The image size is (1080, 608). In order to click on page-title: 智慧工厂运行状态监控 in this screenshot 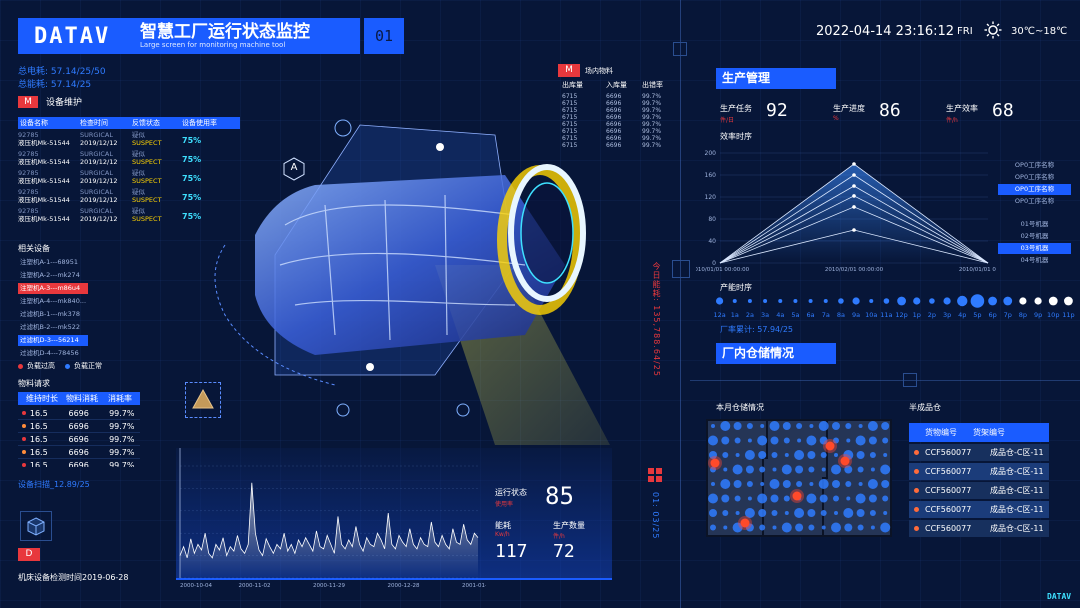, I will do `click(225, 32)`.